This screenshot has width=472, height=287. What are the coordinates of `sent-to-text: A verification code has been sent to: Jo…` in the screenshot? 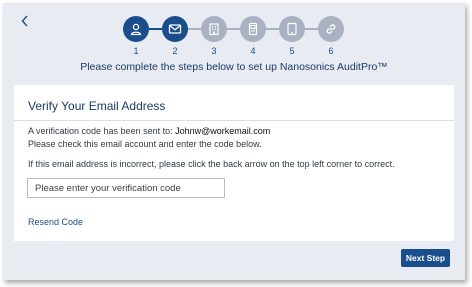 It's located at (149, 131).